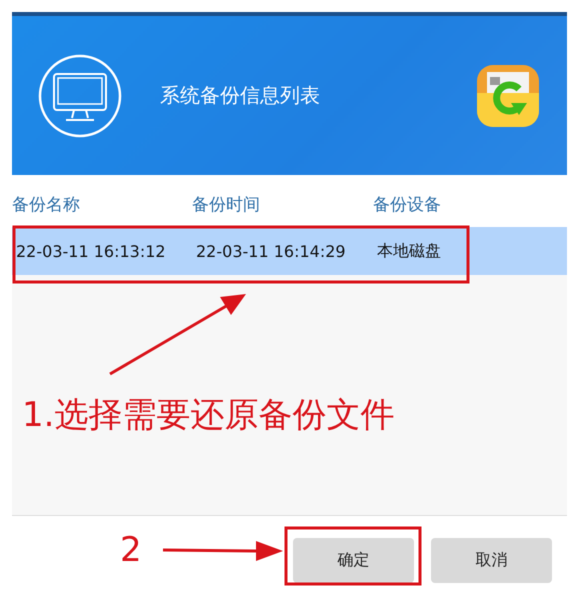 This screenshot has height=598, width=583. What do you see at coordinates (508, 95) in the screenshot?
I see `folder-restore-icon` at bounding box center [508, 95].